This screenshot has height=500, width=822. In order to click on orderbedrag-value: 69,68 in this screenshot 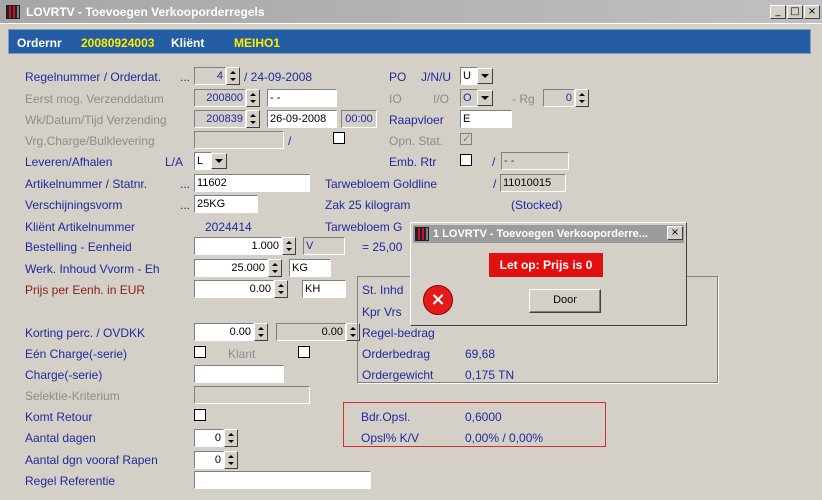, I will do `click(480, 354)`.